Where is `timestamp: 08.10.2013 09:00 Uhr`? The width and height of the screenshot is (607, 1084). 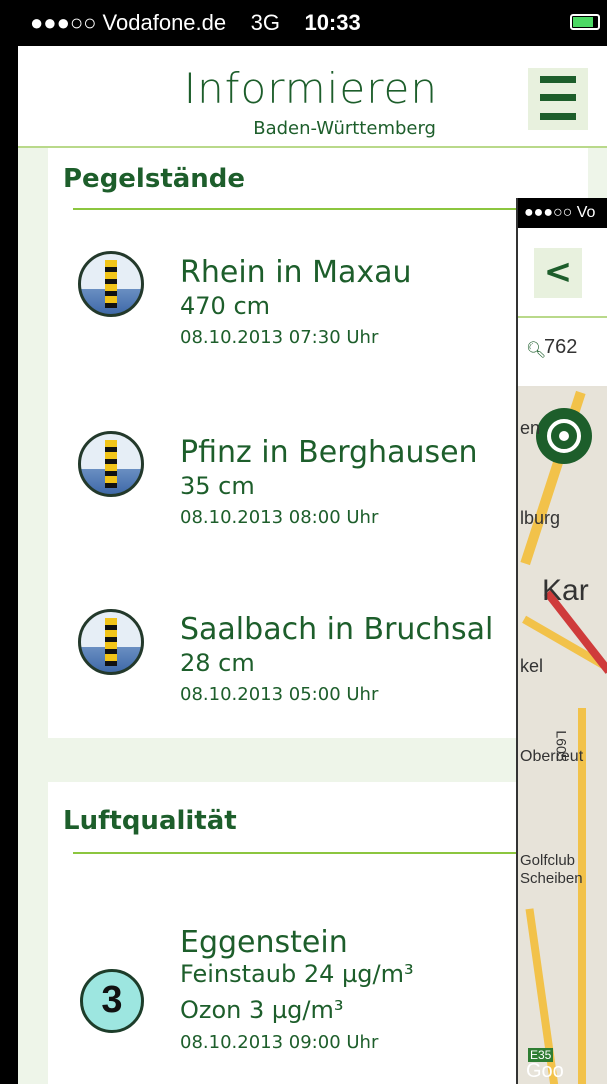 timestamp: 08.10.2013 09:00 Uhr is located at coordinates (279, 1042).